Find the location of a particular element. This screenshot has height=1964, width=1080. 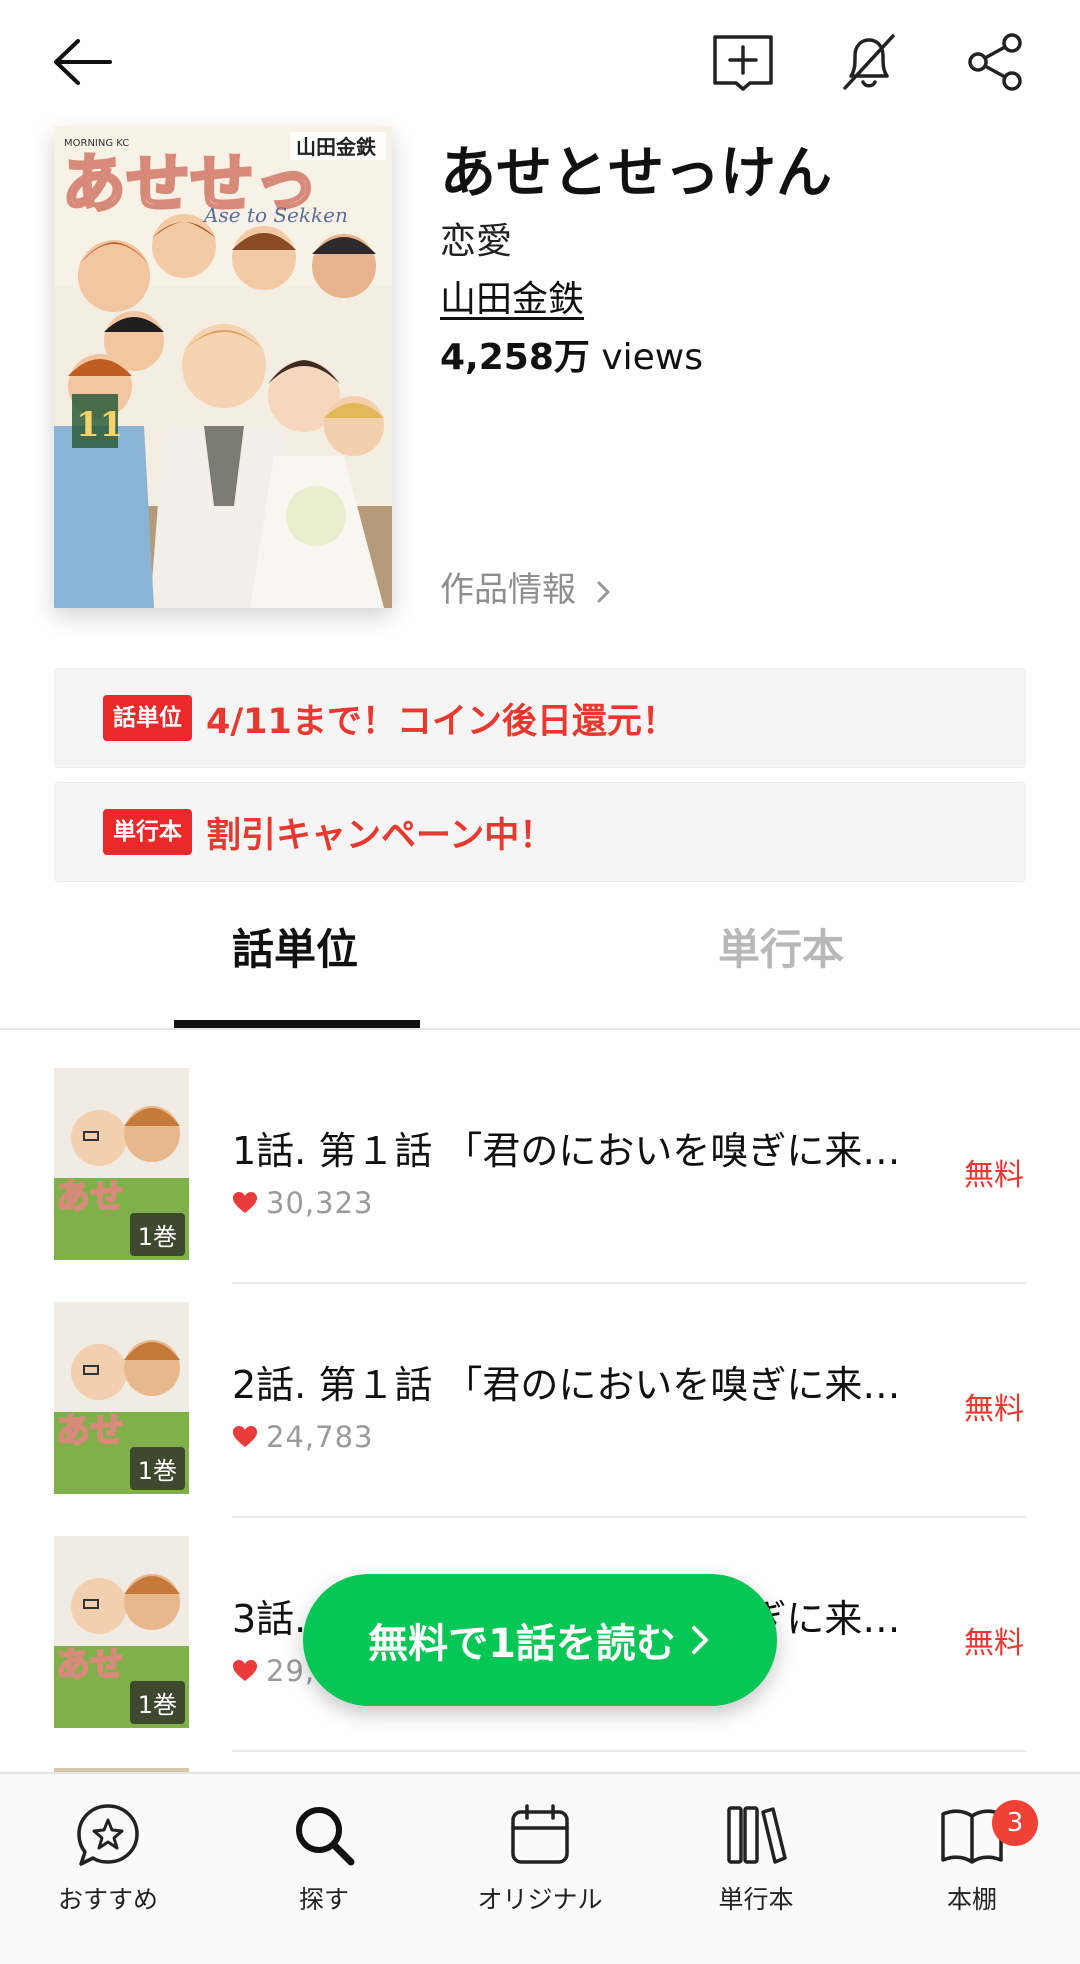

back-button is located at coordinates (82, 62).